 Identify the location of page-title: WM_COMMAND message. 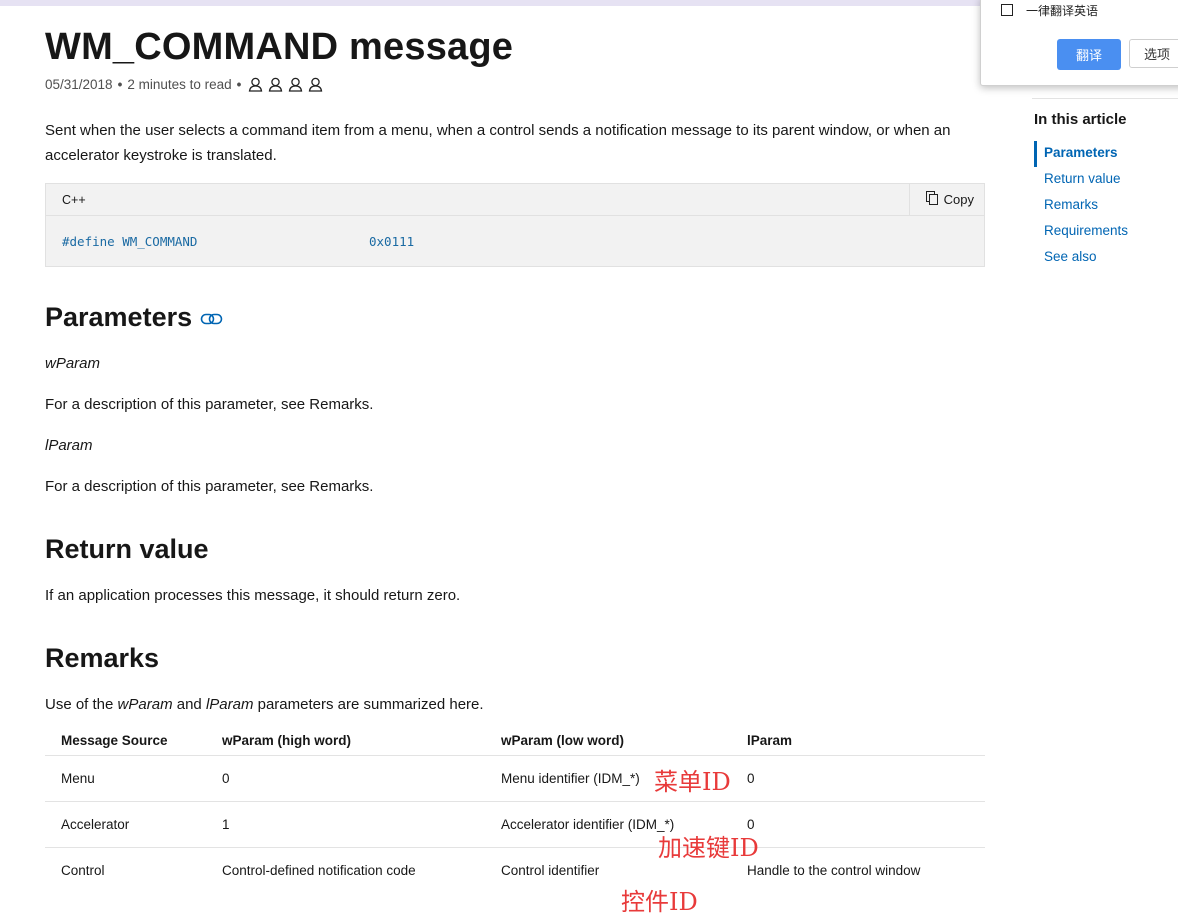
(279, 47).